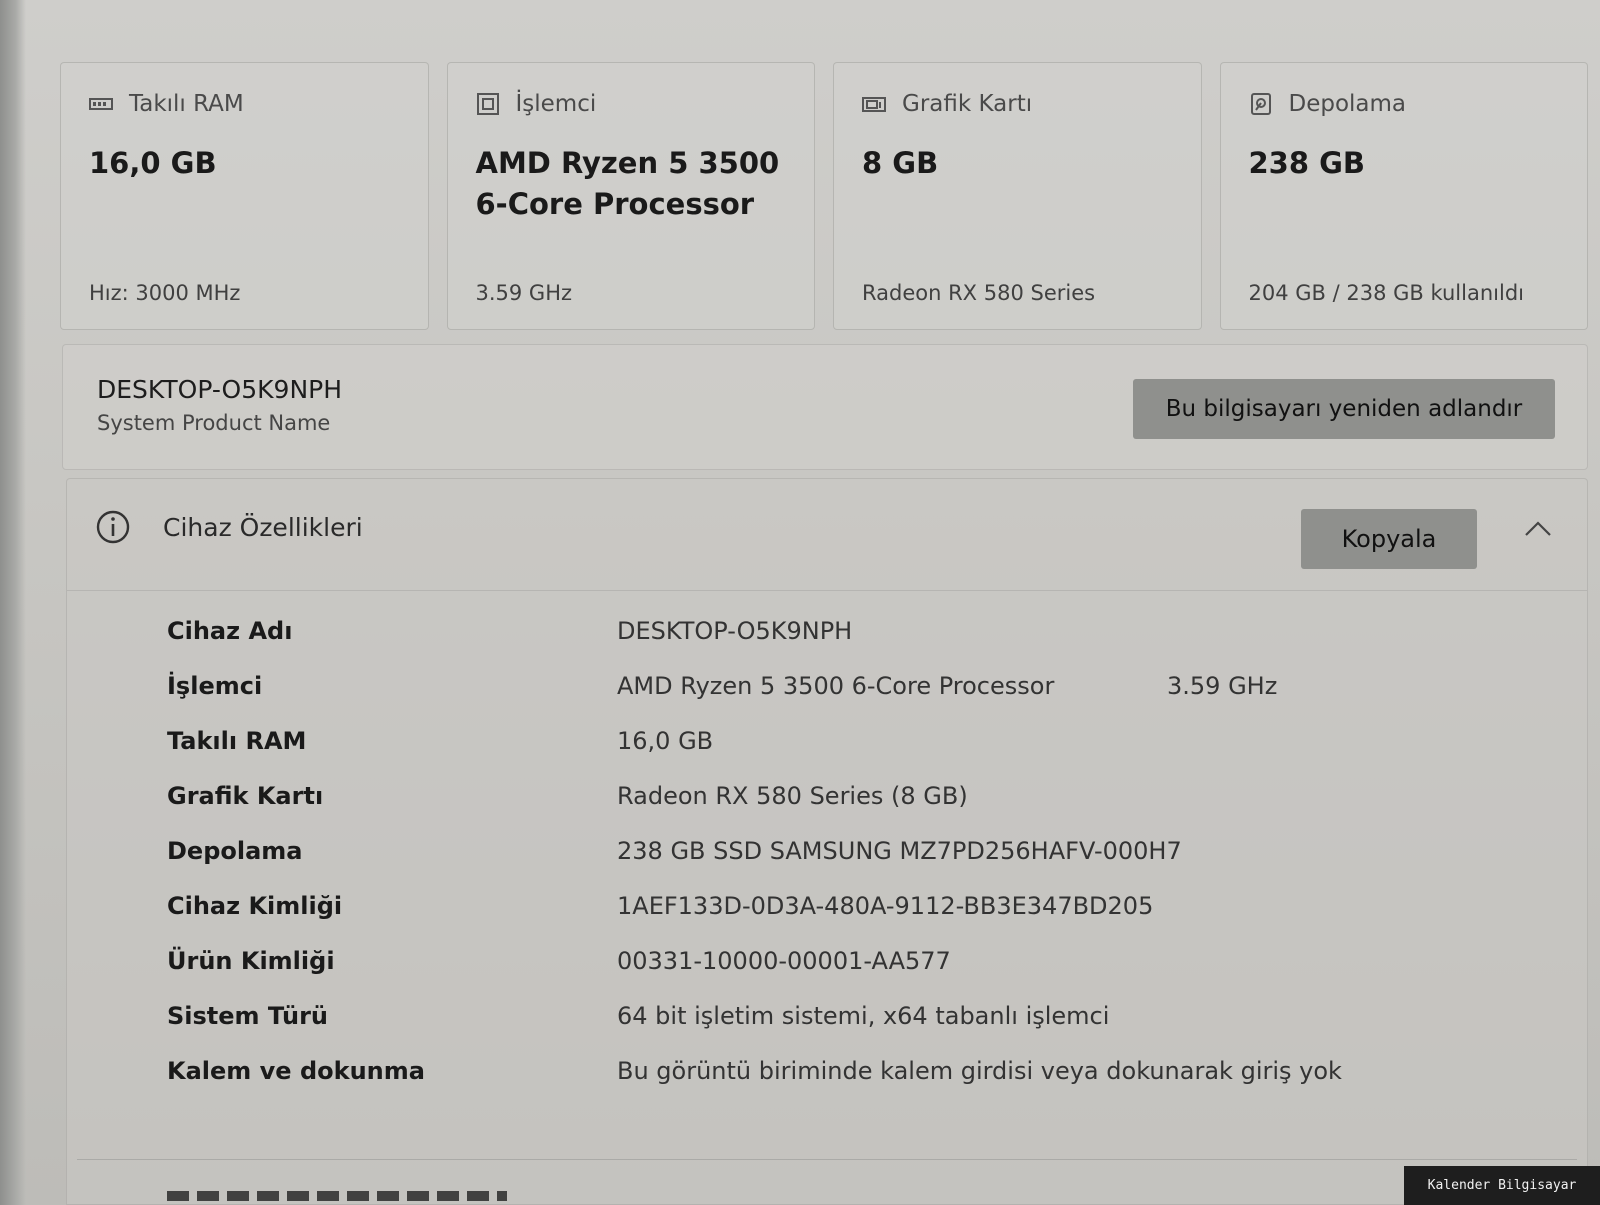 The height and width of the screenshot is (1205, 1600). Describe the element at coordinates (627, 183) in the screenshot. I see `spec-card-value: AMD Ryzen 5 3500 6-Core Processor` at that location.